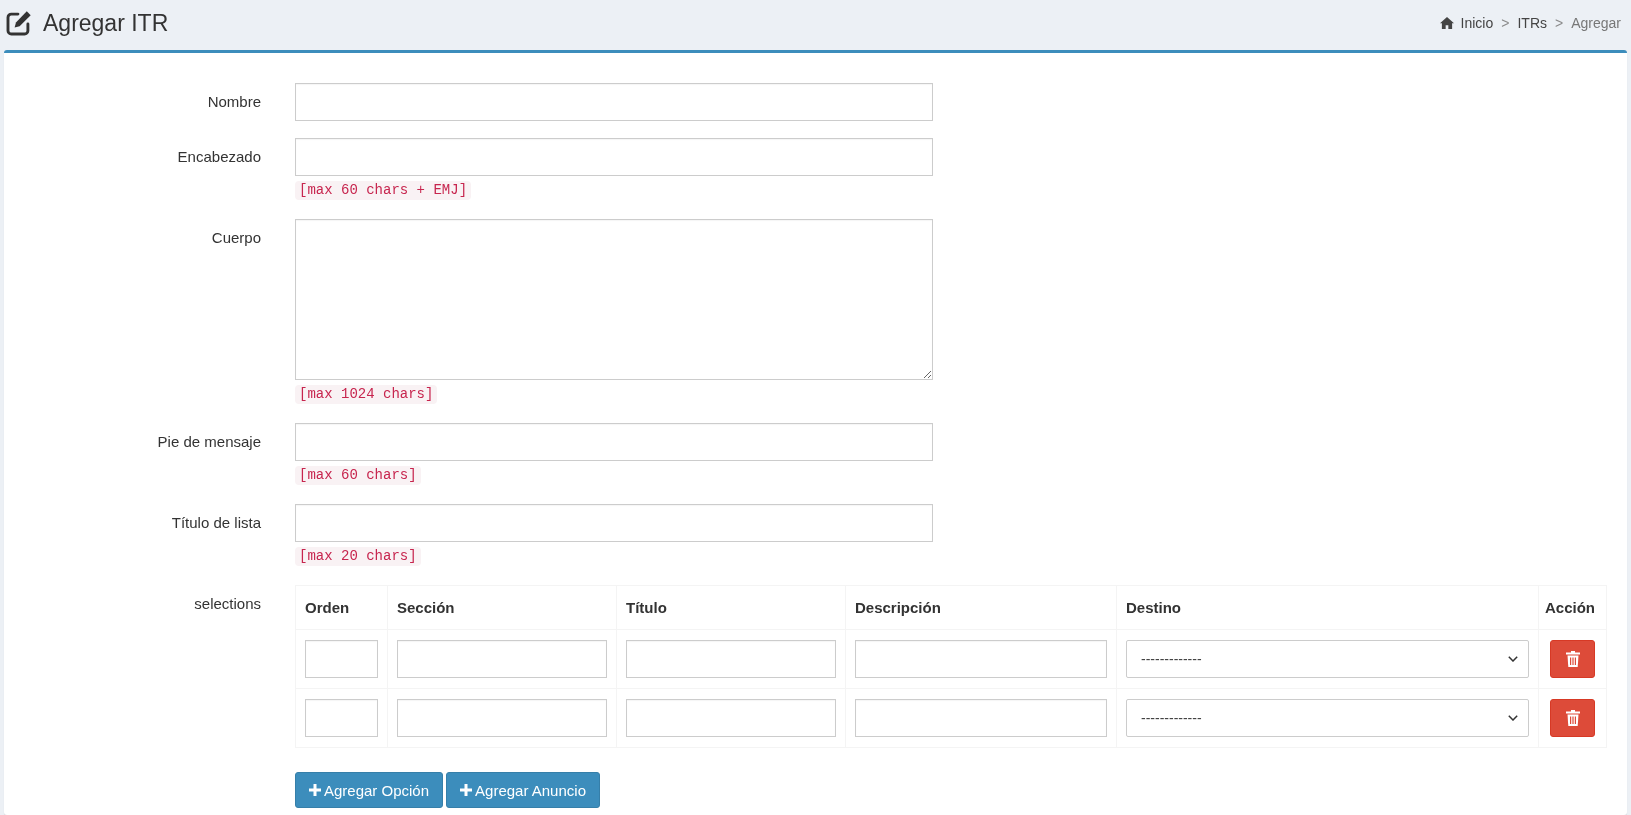  I want to click on breadcrumb-link: ITRs, so click(1532, 23).